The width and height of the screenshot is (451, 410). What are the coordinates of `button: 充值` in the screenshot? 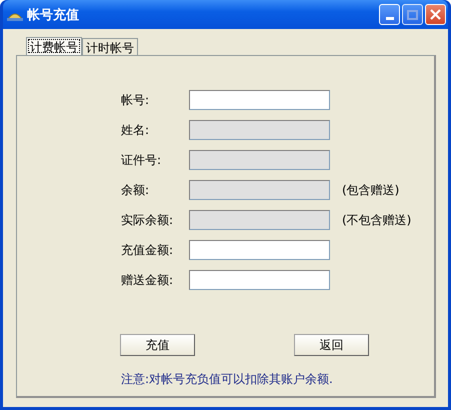 It's located at (157, 345).